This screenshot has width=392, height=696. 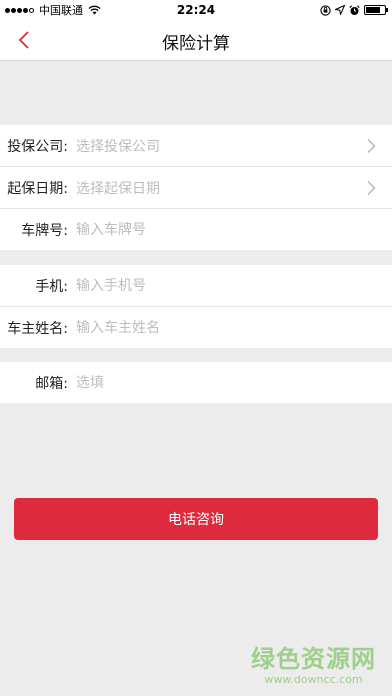 I want to click on contact-info-group: 手机: 车主姓名:, so click(x=196, y=306).